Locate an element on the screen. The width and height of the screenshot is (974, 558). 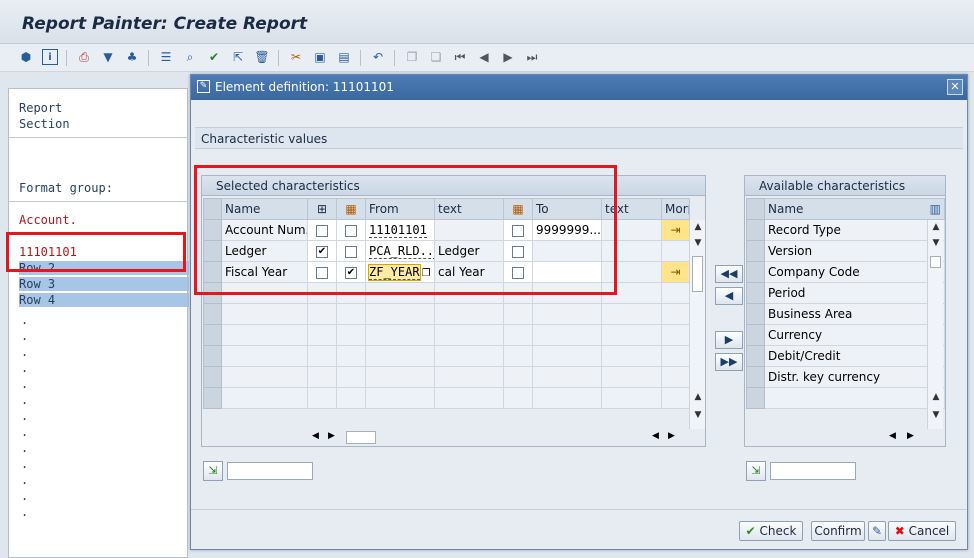
group-title: Available characteristics is located at coordinates (832, 186).